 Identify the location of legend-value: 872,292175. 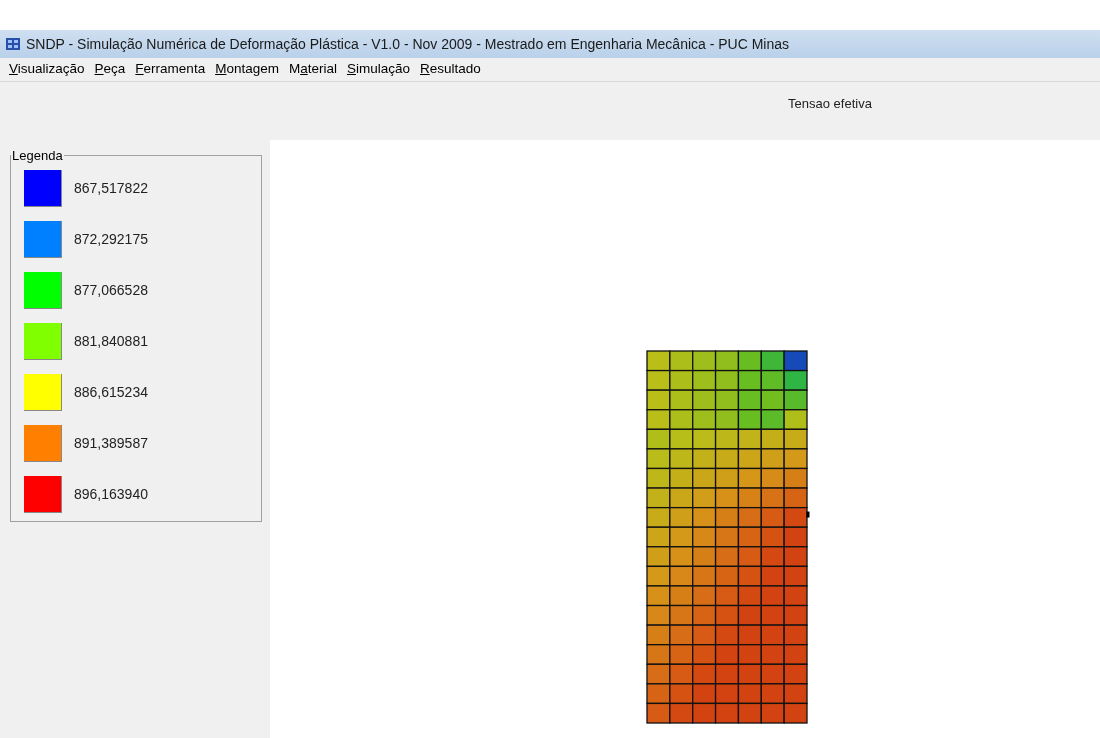
(111, 239).